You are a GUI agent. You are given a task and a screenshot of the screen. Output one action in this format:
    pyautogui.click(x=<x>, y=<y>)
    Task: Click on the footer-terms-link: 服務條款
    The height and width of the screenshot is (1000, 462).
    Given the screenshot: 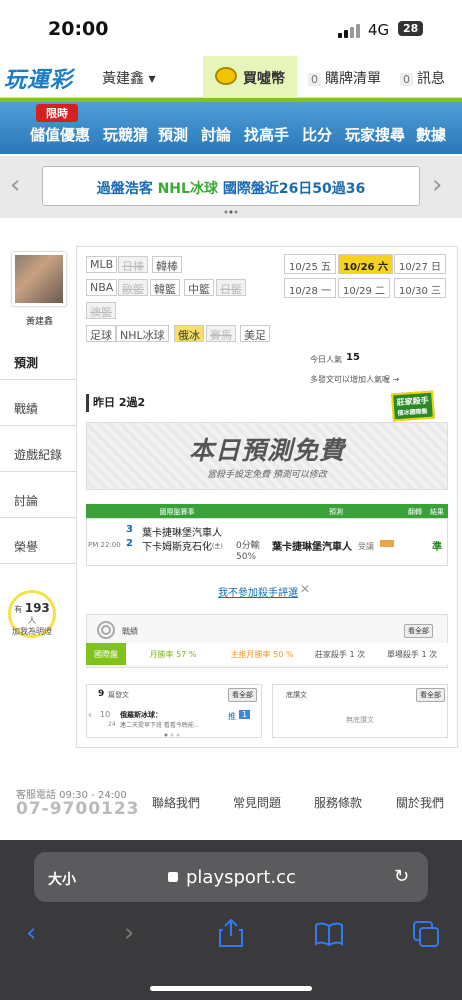 What is the action you would take?
    pyautogui.click(x=338, y=802)
    